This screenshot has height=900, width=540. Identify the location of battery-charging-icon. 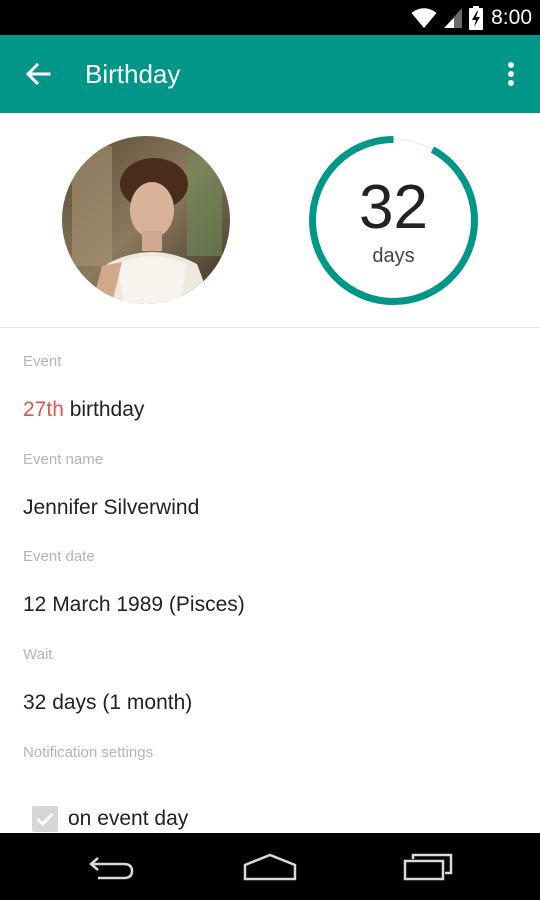
(476, 17).